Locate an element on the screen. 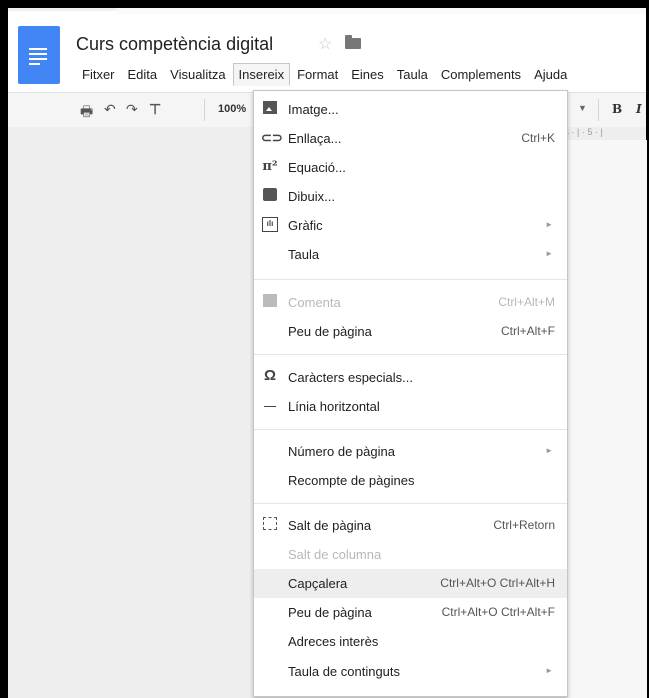 This screenshot has width=649, height=698. menu-item-bookmark: Adreces interès is located at coordinates (410, 641).